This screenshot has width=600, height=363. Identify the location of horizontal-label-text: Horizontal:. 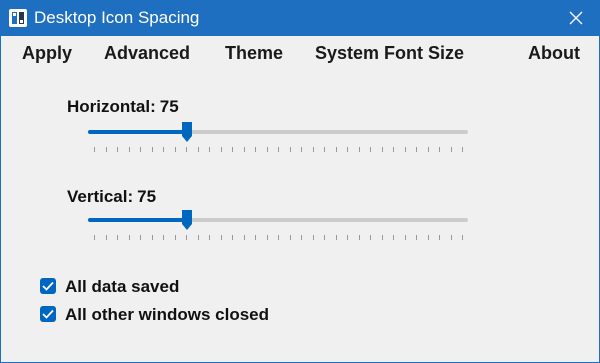
(111, 106).